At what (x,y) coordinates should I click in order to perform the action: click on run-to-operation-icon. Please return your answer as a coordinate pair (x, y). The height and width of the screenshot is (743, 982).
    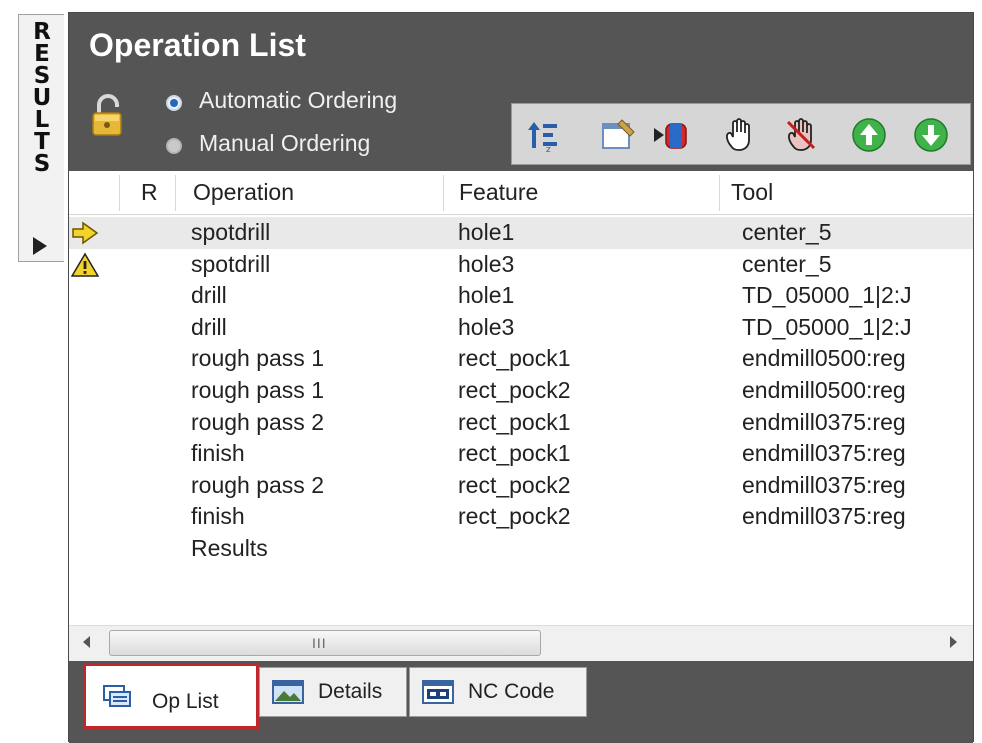
    Looking at the image, I should click on (671, 135).